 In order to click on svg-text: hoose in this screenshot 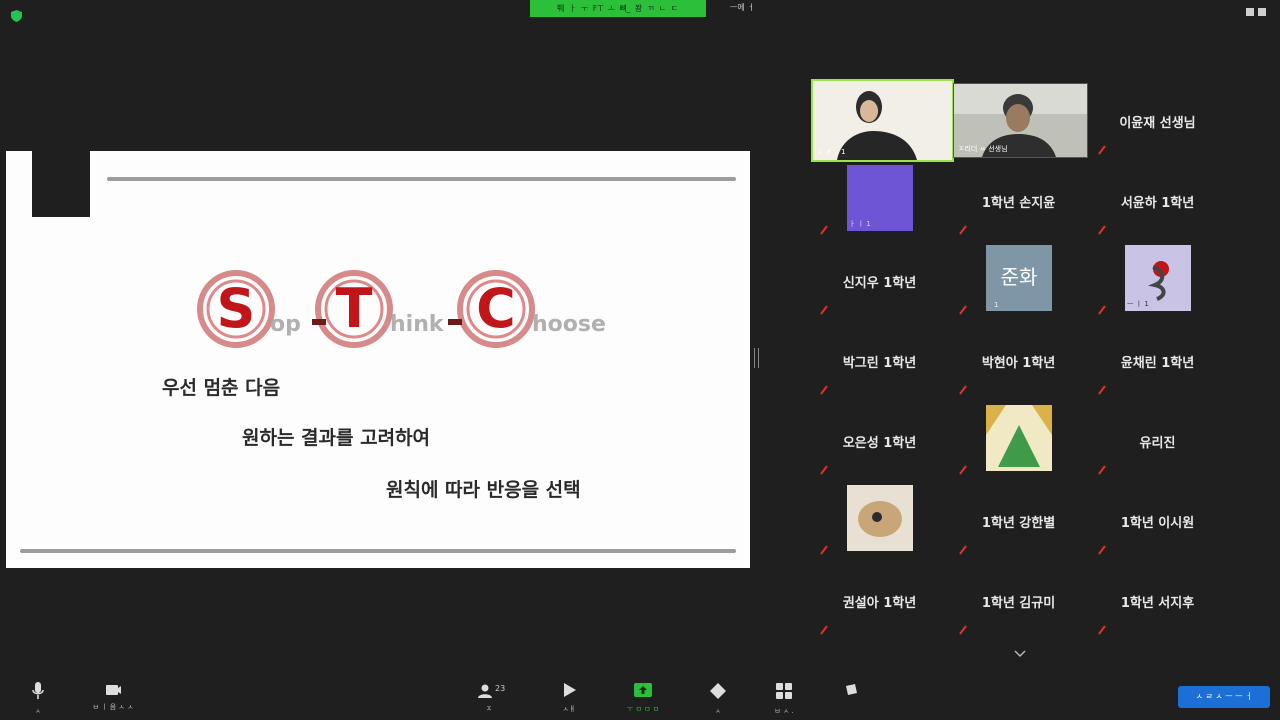, I will do `click(569, 324)`.